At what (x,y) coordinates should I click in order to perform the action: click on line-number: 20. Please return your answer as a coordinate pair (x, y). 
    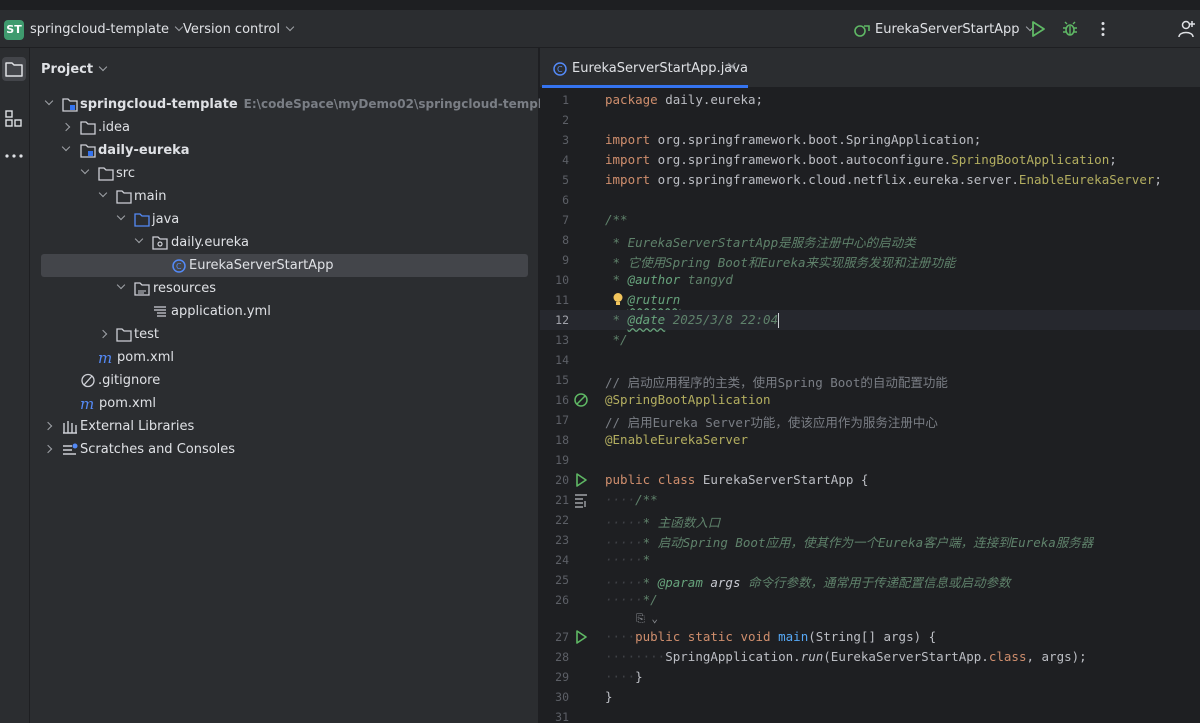
    Looking at the image, I should click on (562, 480).